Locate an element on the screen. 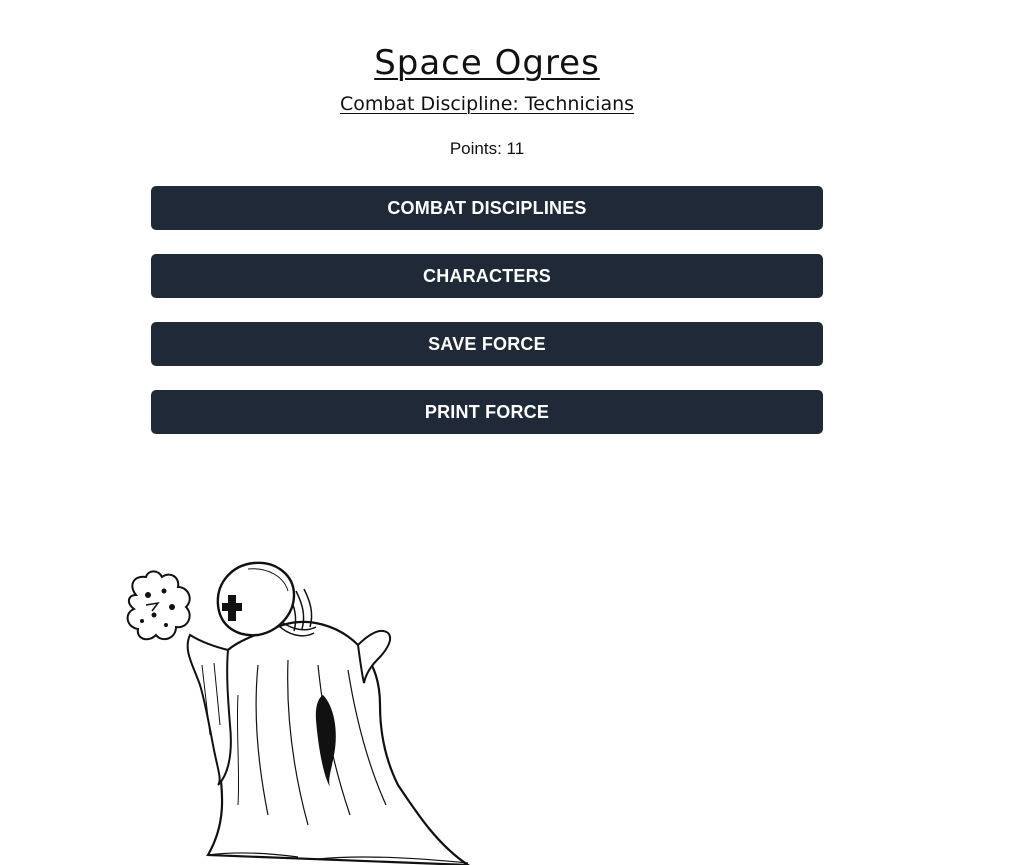 The image size is (1030, 865). combat-discipline-subtitle-text: Combat Discipline: Technicians is located at coordinates (487, 104).